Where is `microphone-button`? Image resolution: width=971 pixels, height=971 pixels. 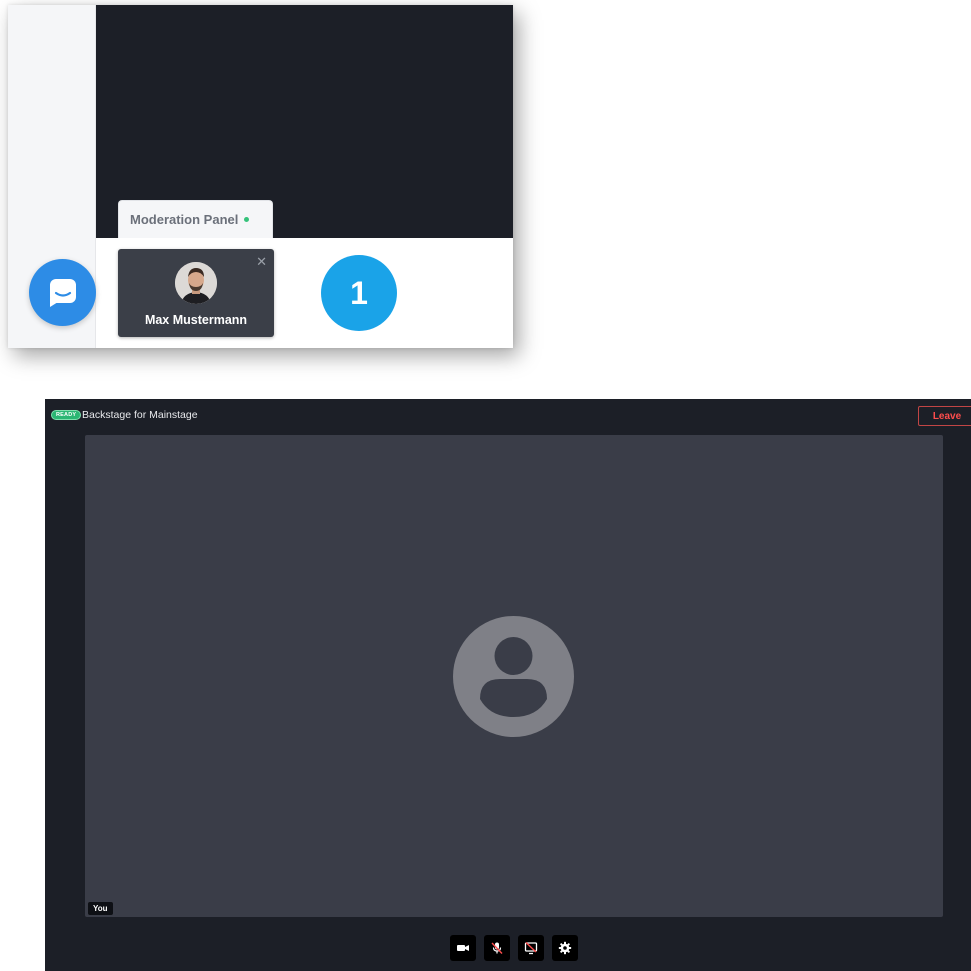 microphone-button is located at coordinates (497, 948).